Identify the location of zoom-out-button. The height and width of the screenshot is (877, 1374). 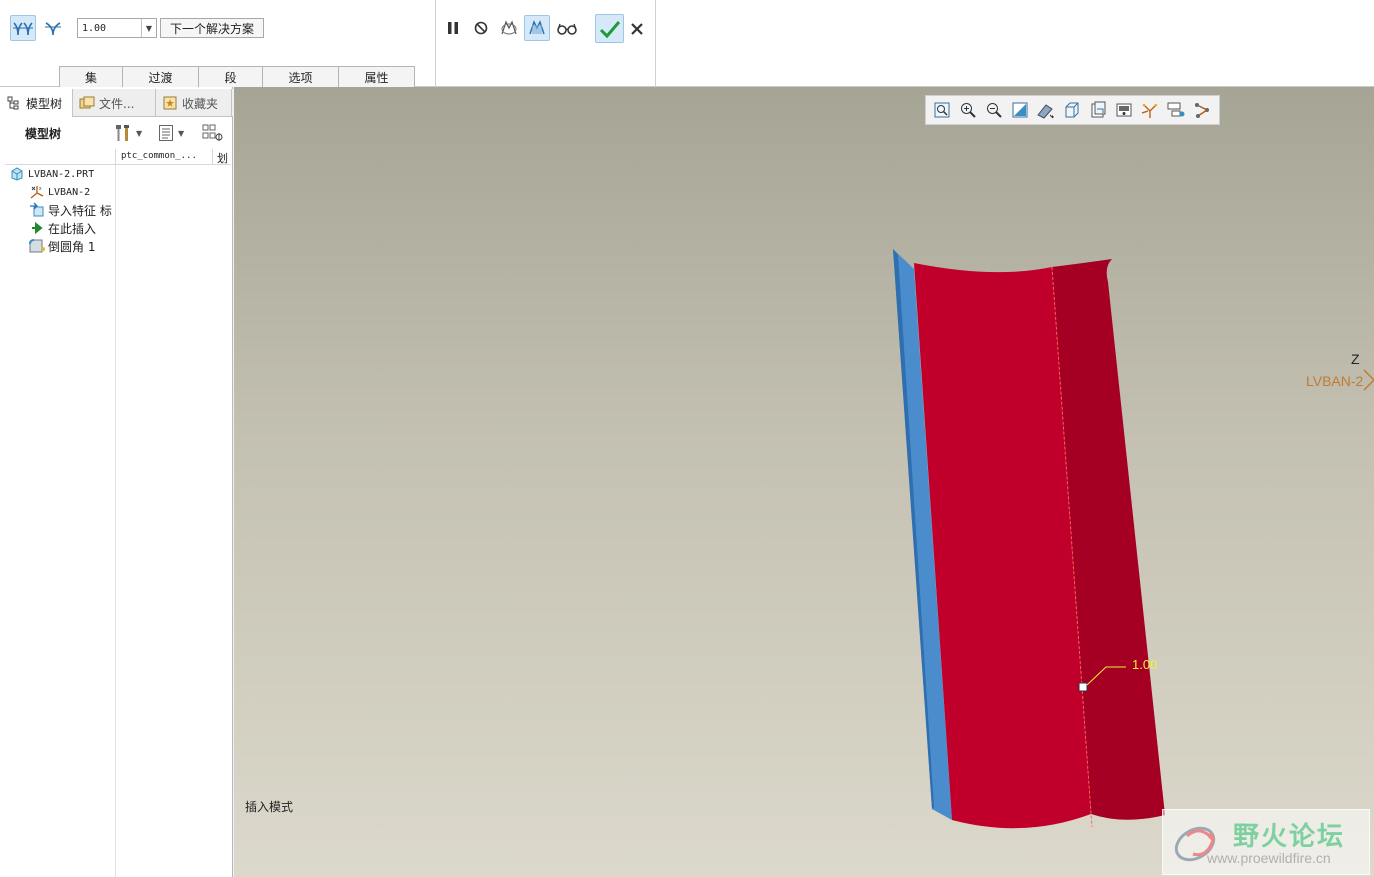
(994, 110).